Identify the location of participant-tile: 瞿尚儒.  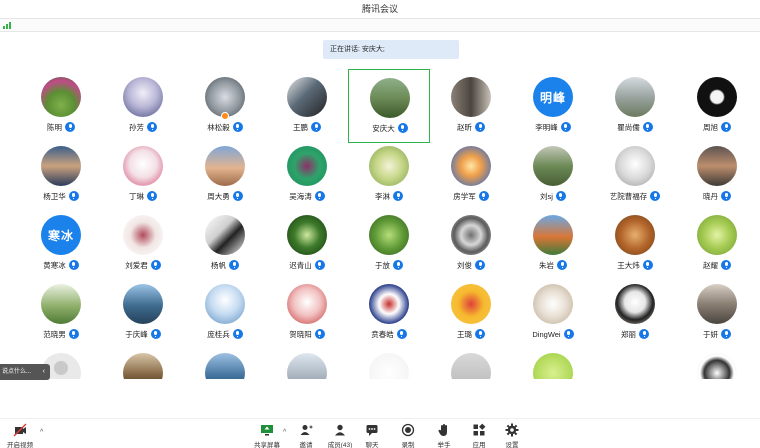
(635, 106).